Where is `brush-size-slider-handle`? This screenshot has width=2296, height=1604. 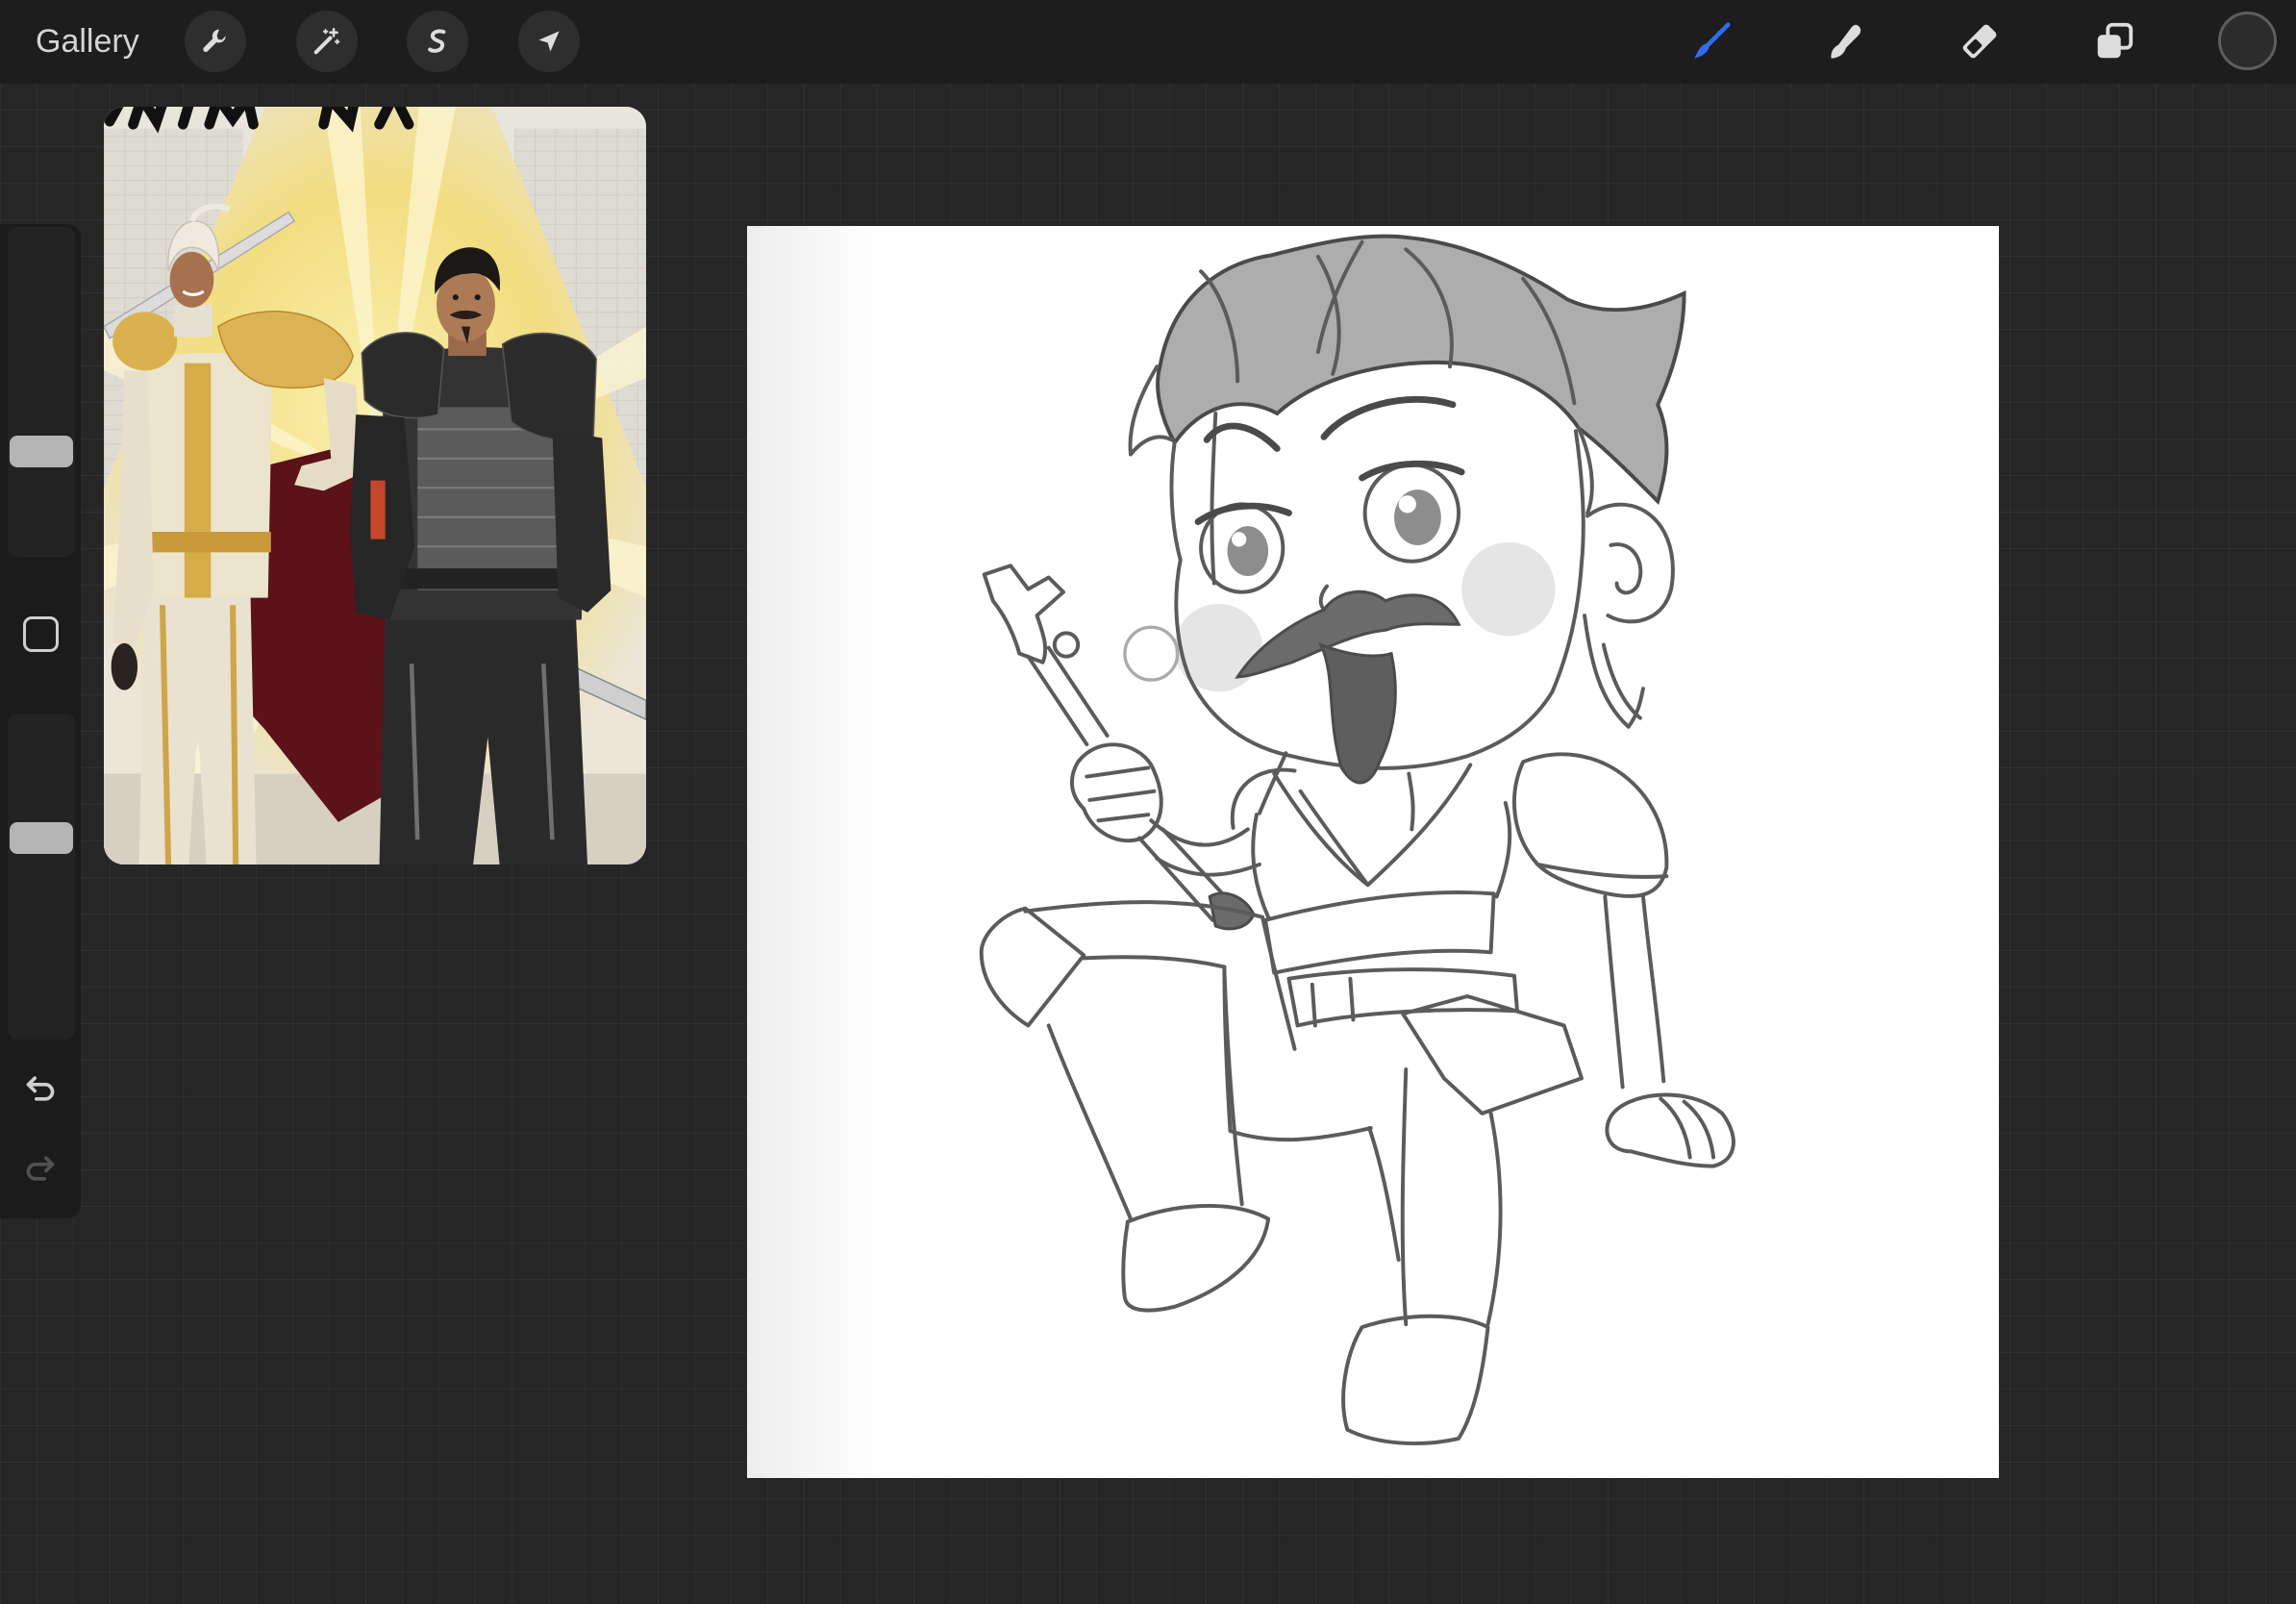 brush-size-slider-handle is located at coordinates (41, 451).